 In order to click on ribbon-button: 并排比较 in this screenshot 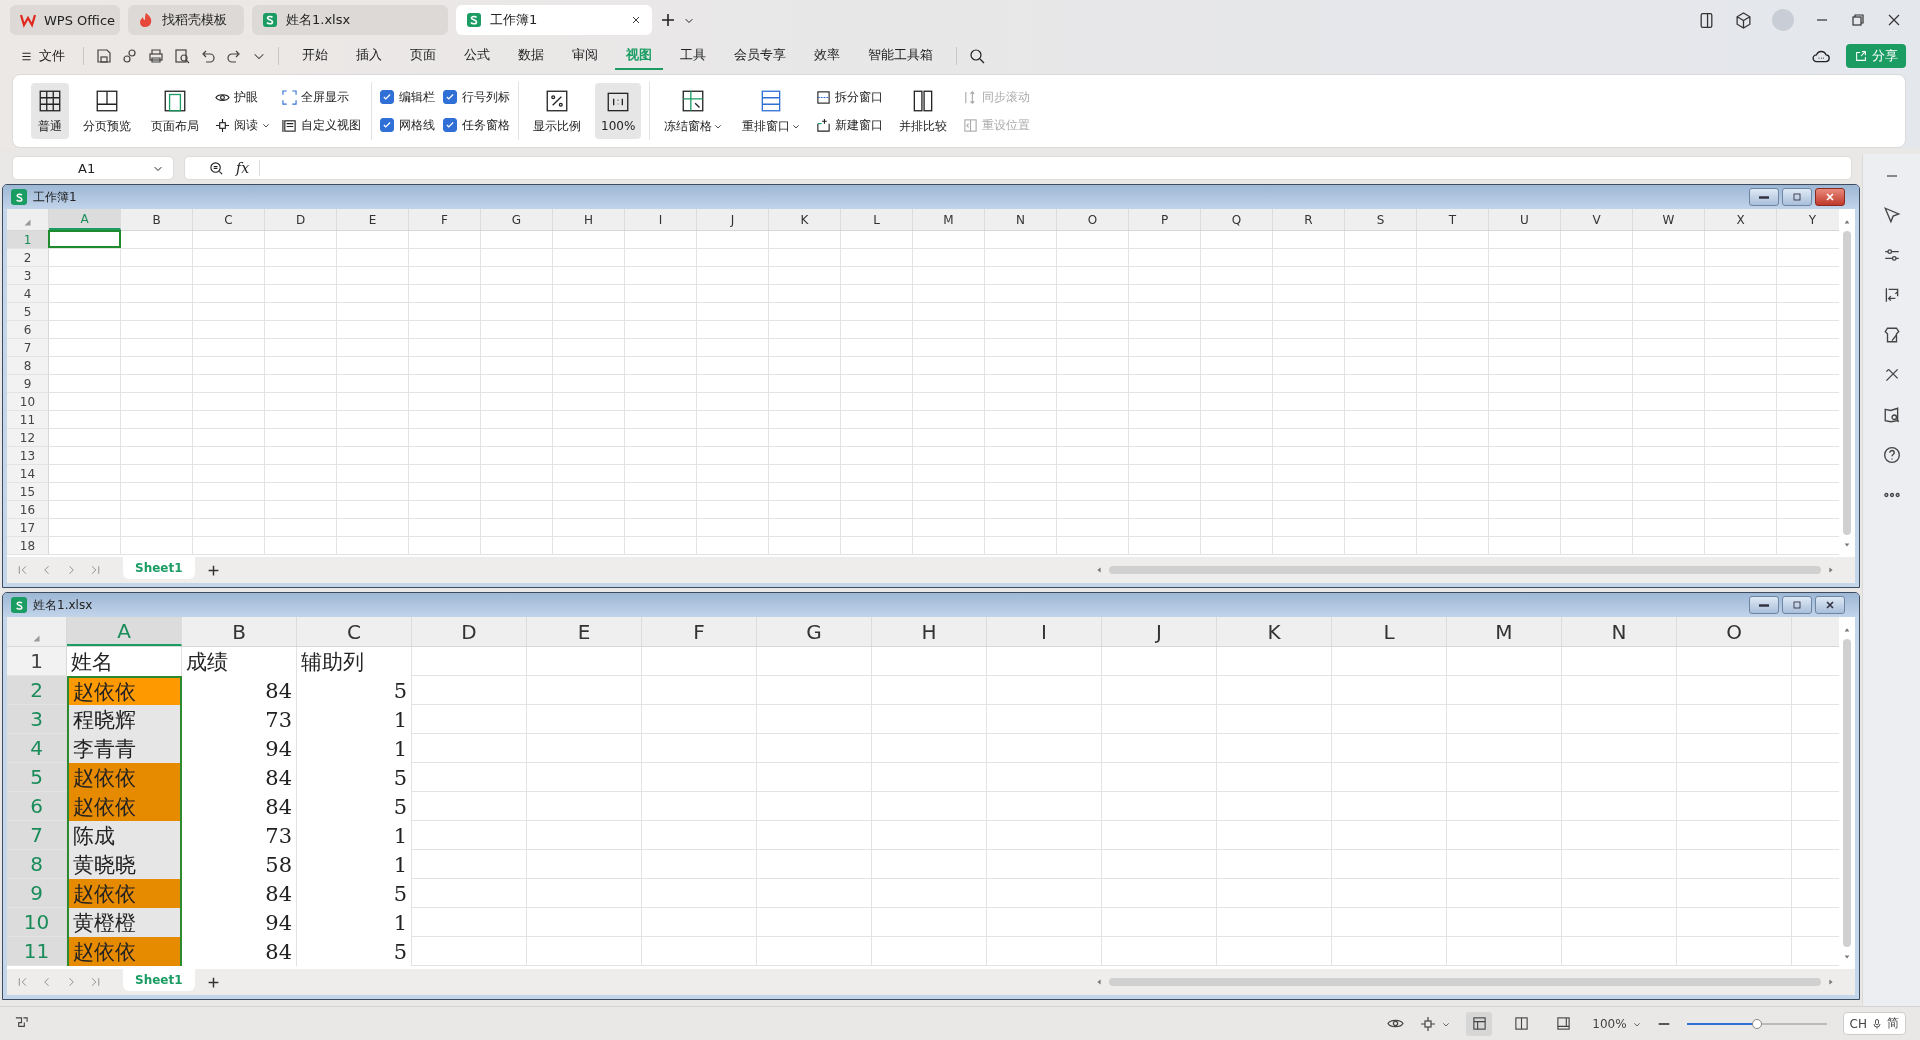, I will do `click(923, 111)`.